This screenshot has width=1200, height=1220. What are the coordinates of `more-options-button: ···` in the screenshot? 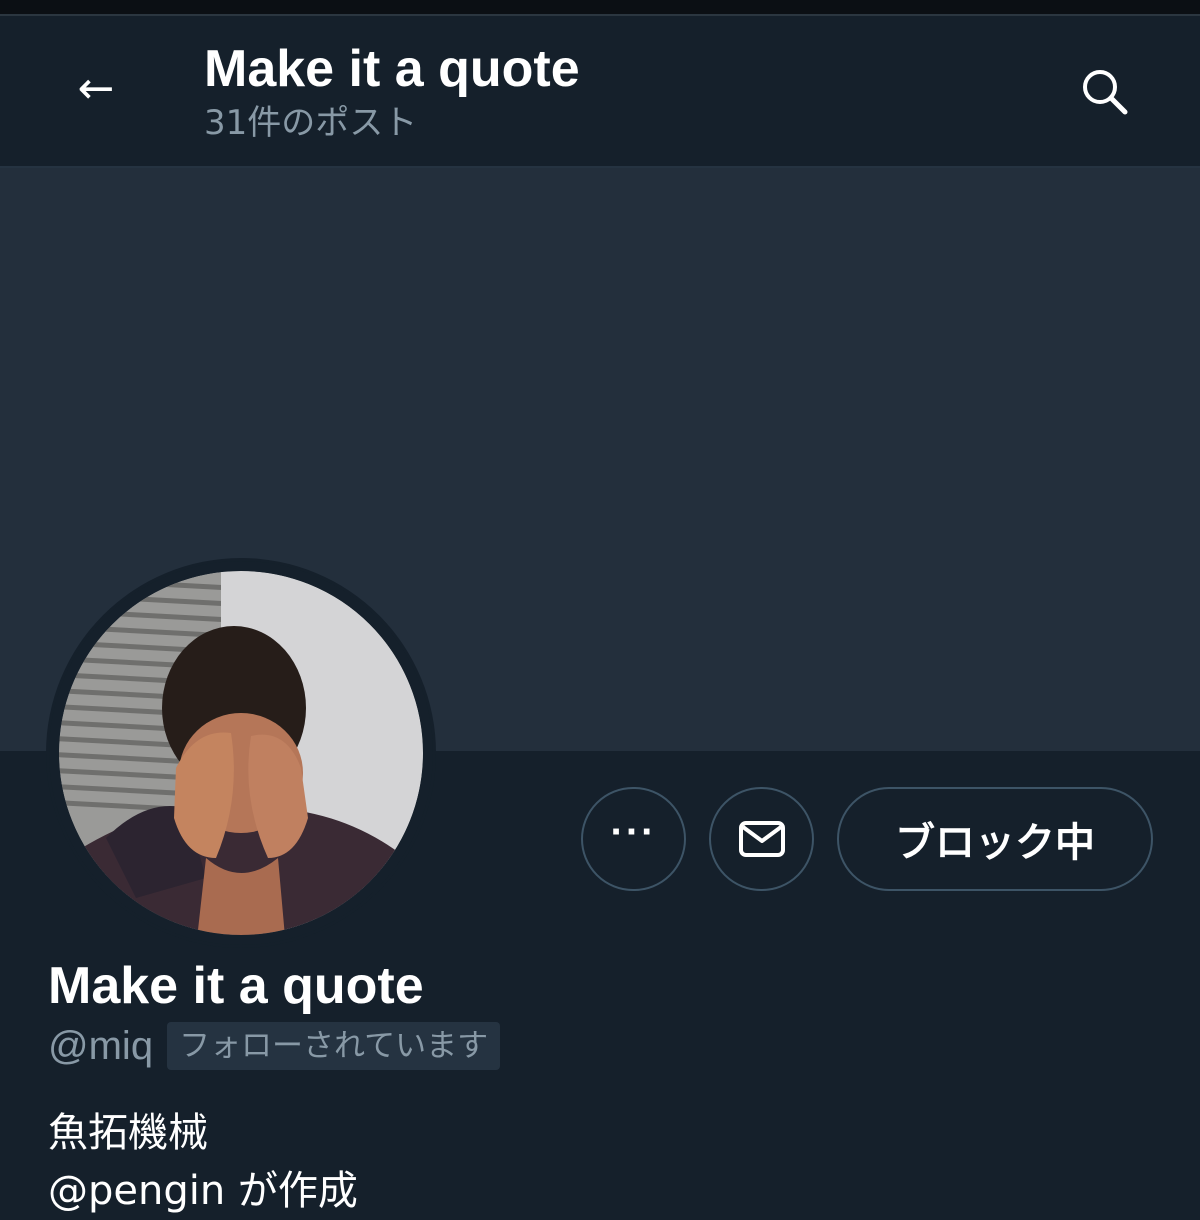 It's located at (633, 839).